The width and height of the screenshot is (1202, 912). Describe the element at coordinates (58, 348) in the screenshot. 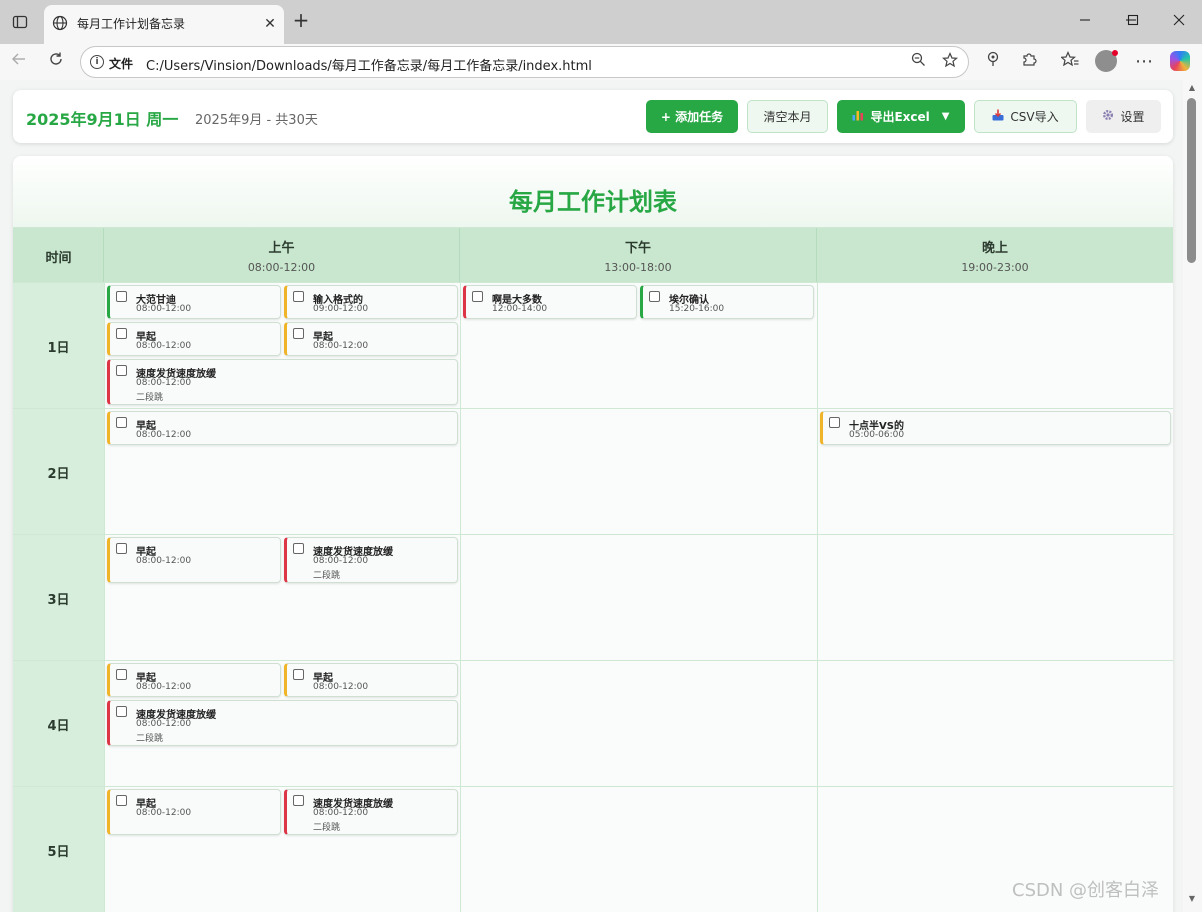

I see `day-label: 1日` at that location.